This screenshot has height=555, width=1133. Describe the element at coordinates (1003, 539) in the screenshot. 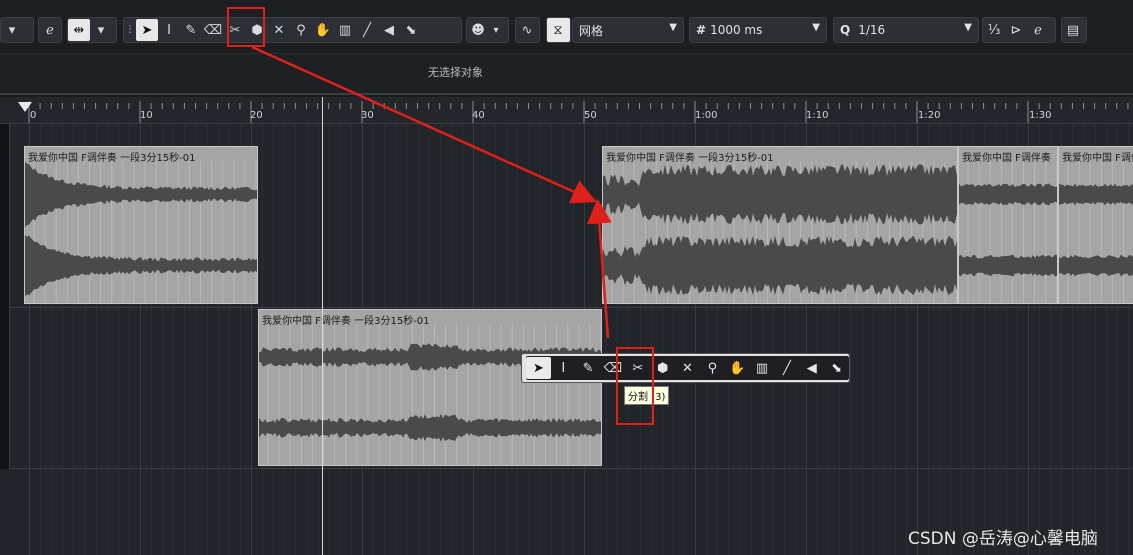

I see `watermark: CSDN @岳涛@心馨电脑` at that location.